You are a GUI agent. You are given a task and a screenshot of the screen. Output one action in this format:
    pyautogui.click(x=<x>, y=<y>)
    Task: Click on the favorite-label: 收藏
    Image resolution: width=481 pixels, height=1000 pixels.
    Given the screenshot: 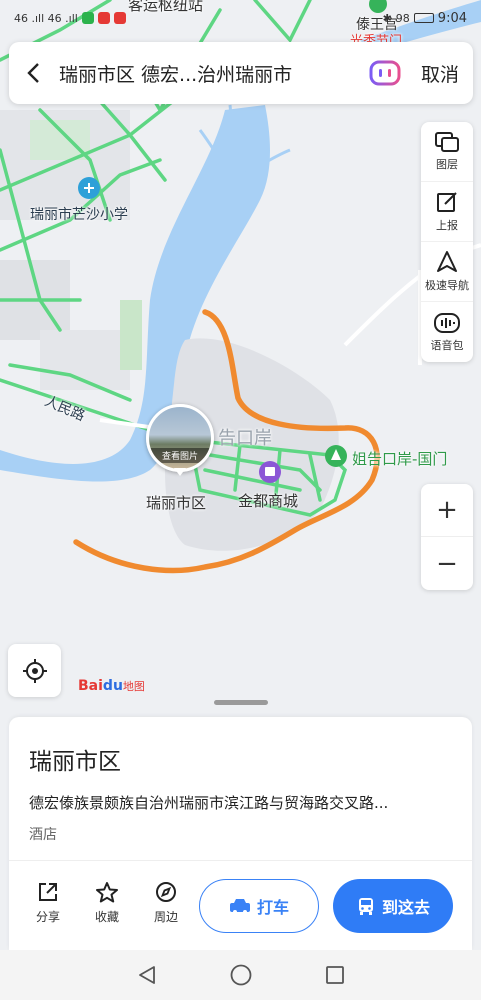 What is the action you would take?
    pyautogui.click(x=106, y=917)
    